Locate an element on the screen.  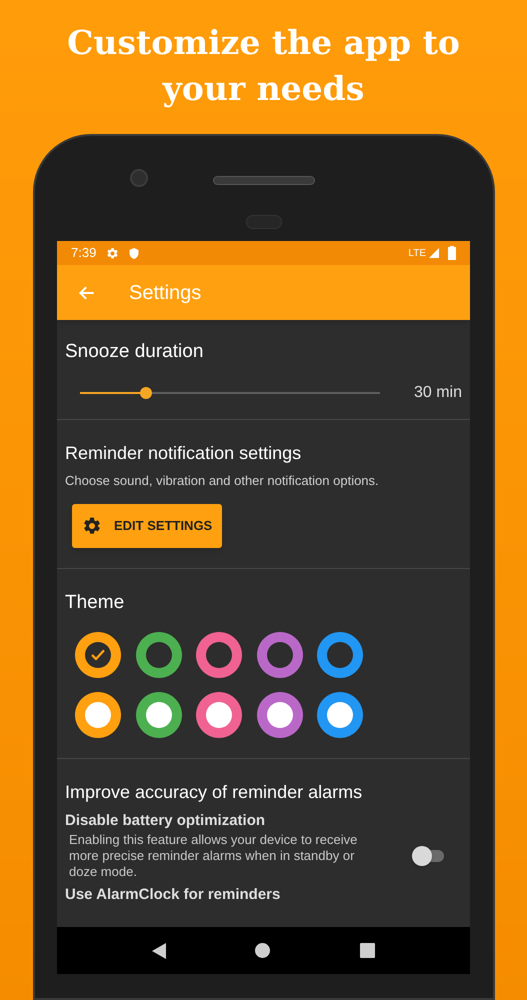
recents-nav-icon is located at coordinates (368, 950).